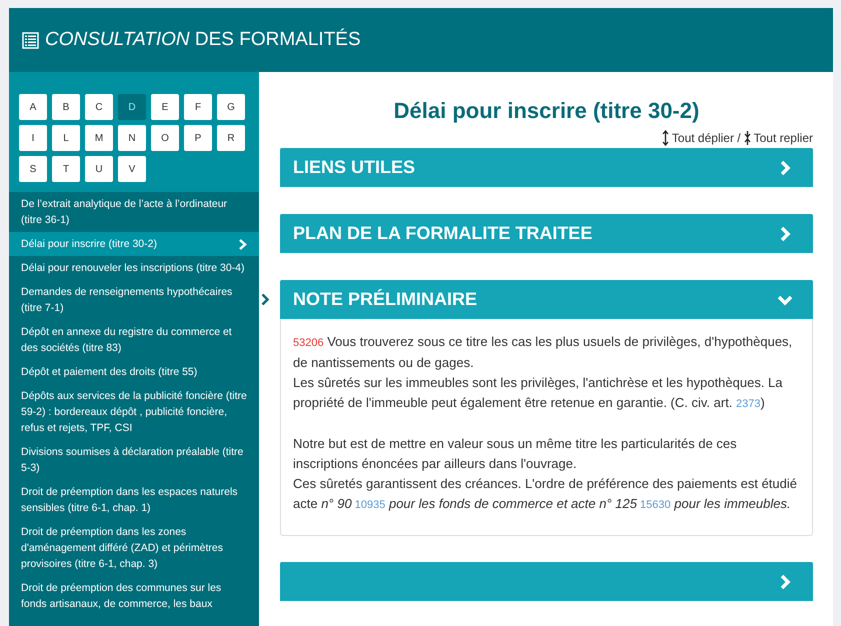 The height and width of the screenshot is (626, 841). I want to click on note-text: Les sûretés sur les immeubles sont les privilèges, l'antichrèse et les hypothèques. La propriété de l'immeuble peut également être retenue en garantie. (C. civ. art. 2373), so click(538, 393).